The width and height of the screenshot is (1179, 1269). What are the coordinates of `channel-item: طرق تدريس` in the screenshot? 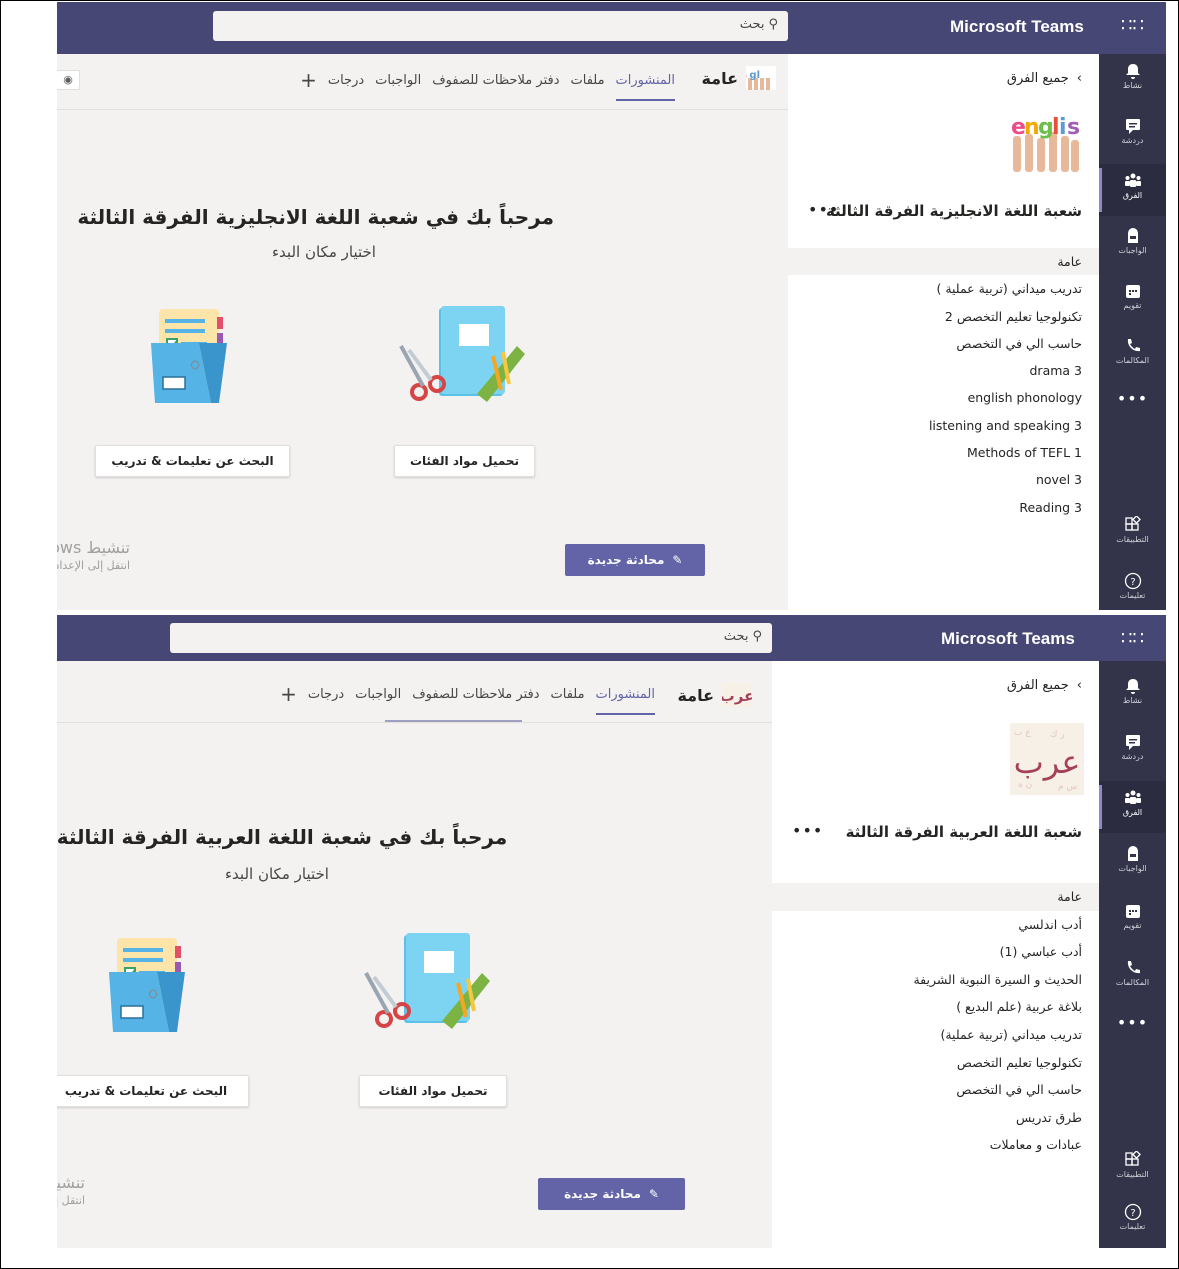 It's located at (935, 1118).